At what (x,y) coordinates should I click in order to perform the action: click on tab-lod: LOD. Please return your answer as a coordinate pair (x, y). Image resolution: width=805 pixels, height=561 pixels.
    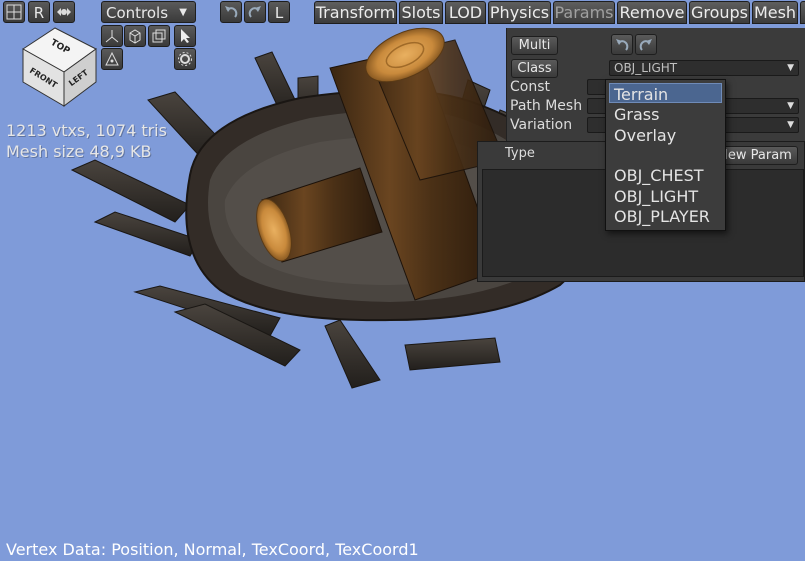
    Looking at the image, I should click on (465, 12).